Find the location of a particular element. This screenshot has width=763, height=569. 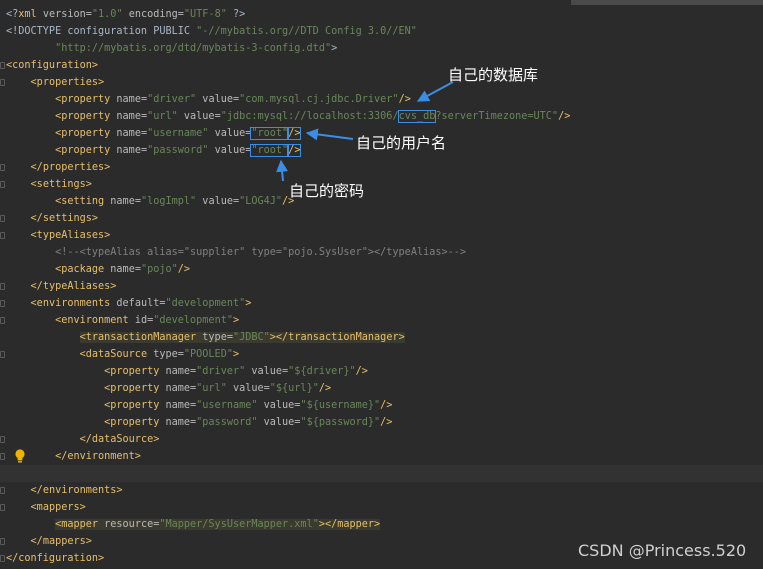

arrow-username is located at coordinates (329, 134).